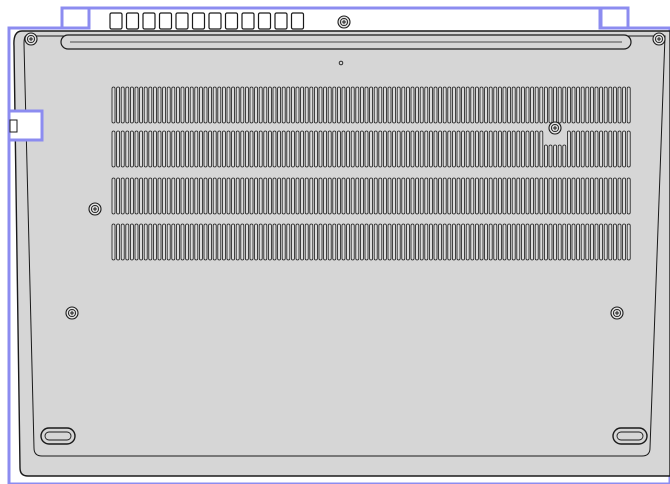 The image size is (670, 484). Describe the element at coordinates (614, 18) in the screenshot. I see `highlight-box-top-right` at that location.